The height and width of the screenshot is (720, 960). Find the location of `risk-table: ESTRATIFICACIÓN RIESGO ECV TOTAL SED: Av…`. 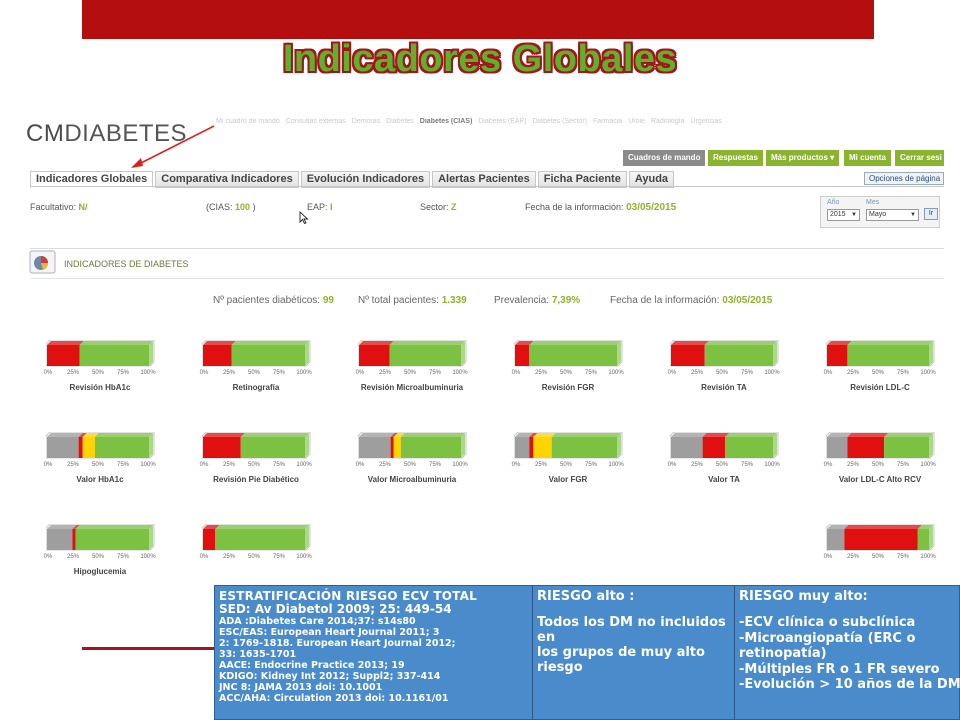

risk-table: ESTRATIFICACIÓN RIESGO ECV TOTAL SED: Av… is located at coordinates (587, 652).